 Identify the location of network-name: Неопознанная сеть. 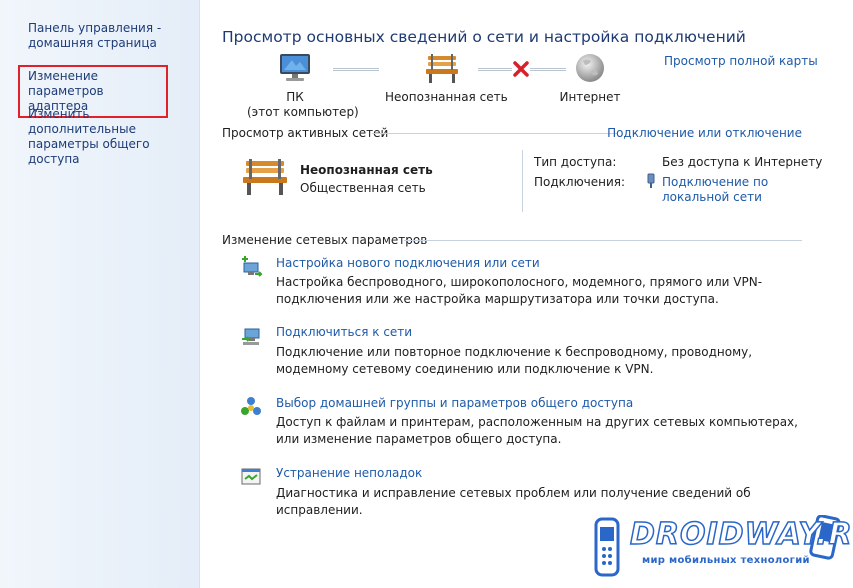
(366, 170).